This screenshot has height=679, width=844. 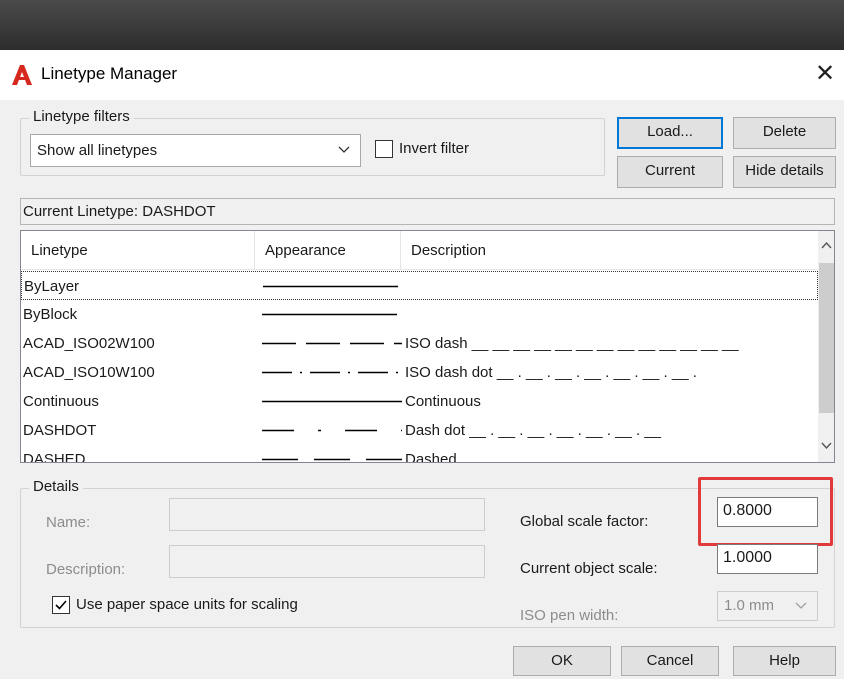 What do you see at coordinates (328, 250) in the screenshot?
I see `column-header-appearance: Appearance` at bounding box center [328, 250].